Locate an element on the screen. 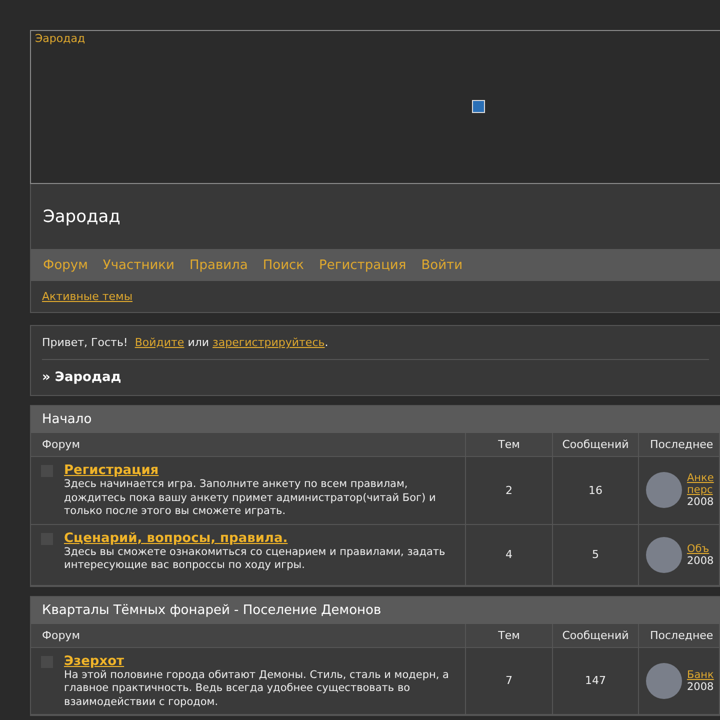 Image resolution: width=720 pixels, height=720 pixels. posts-count: 5 is located at coordinates (596, 555).